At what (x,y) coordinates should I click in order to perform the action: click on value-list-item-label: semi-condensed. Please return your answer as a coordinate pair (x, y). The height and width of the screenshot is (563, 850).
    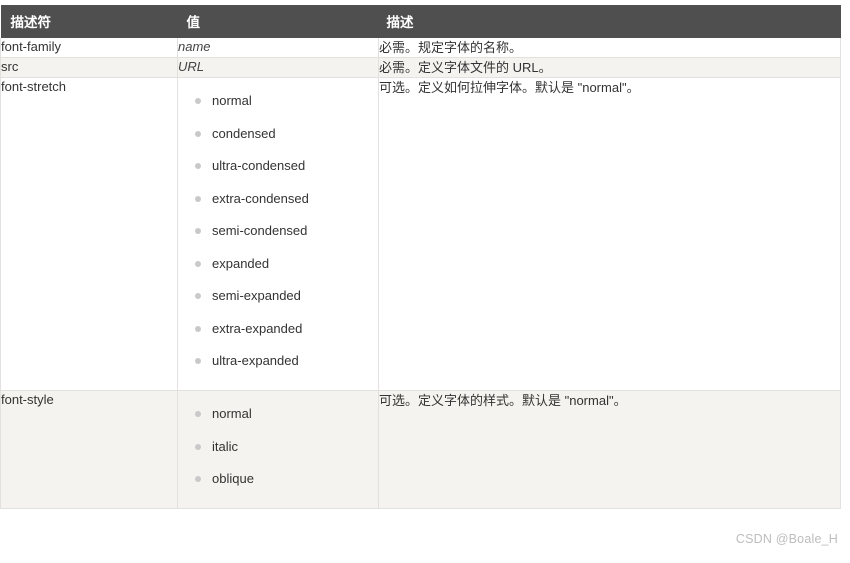
    Looking at the image, I should click on (260, 230).